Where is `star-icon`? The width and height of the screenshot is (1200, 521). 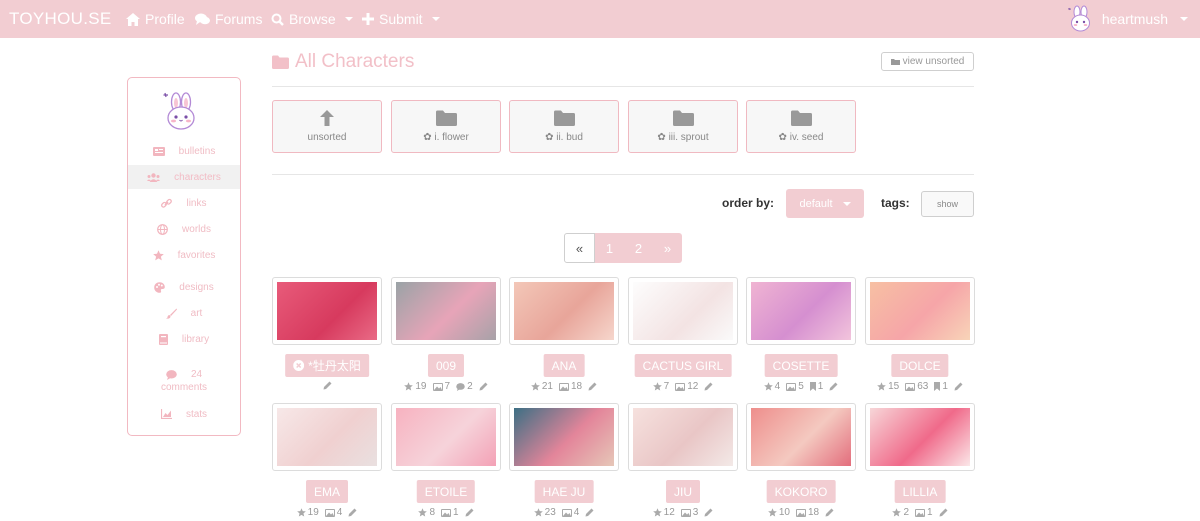 star-icon is located at coordinates (768, 386).